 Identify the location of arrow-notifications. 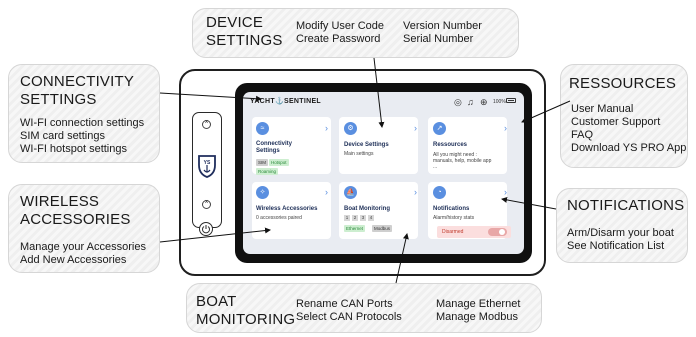
(529, 203).